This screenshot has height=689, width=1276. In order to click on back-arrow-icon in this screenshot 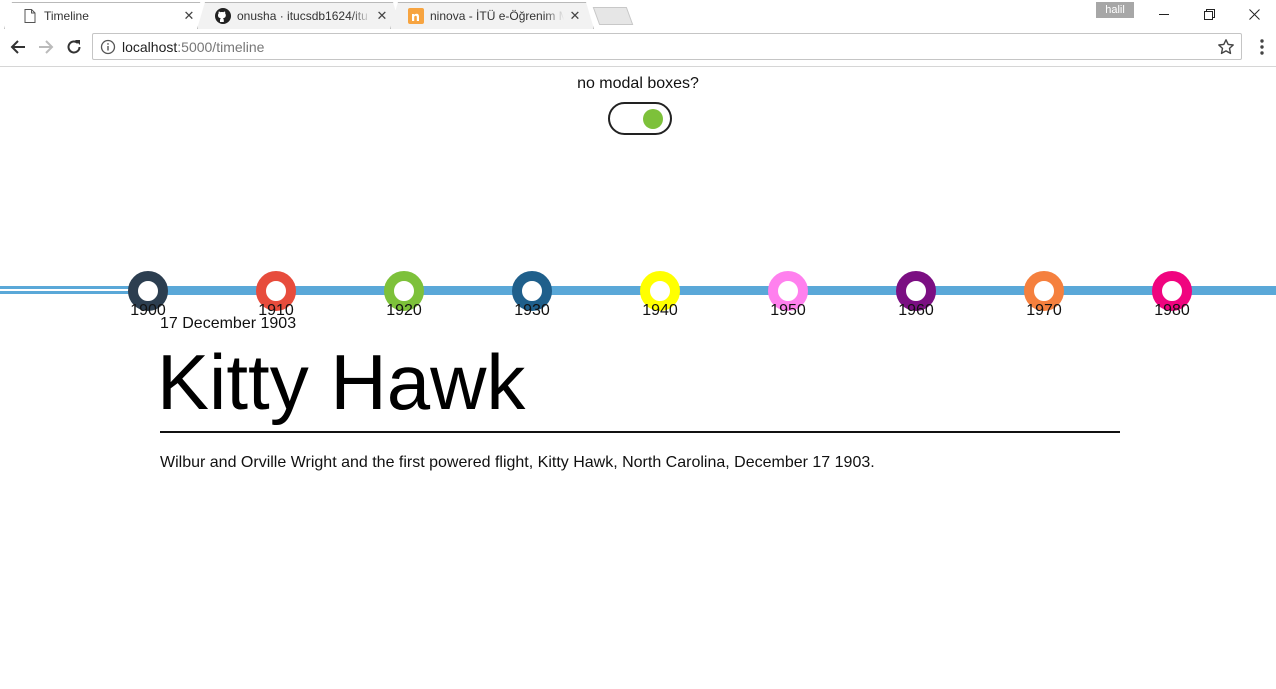, I will do `click(18, 47)`.